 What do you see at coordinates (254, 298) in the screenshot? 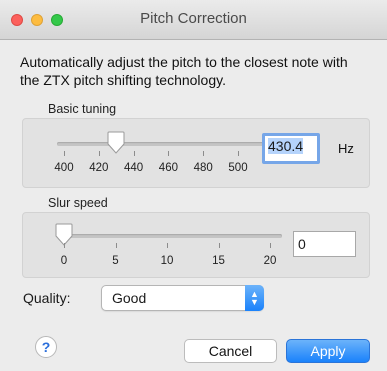
I see `up-down-chevron-icon: ▲ ▼` at bounding box center [254, 298].